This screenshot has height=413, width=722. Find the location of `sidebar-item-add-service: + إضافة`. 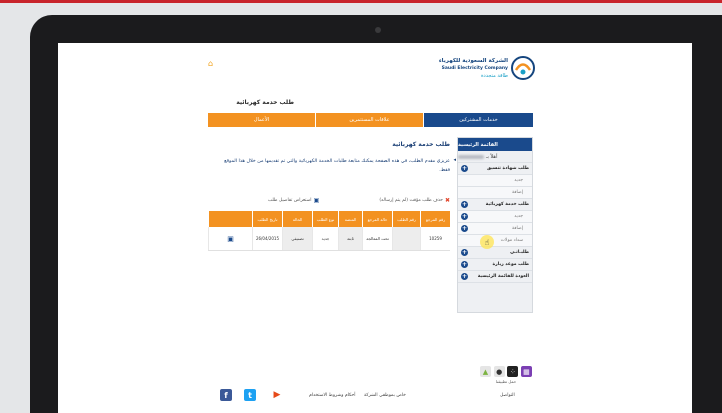

sidebar-item-add-service: + إضافة is located at coordinates (495, 229).